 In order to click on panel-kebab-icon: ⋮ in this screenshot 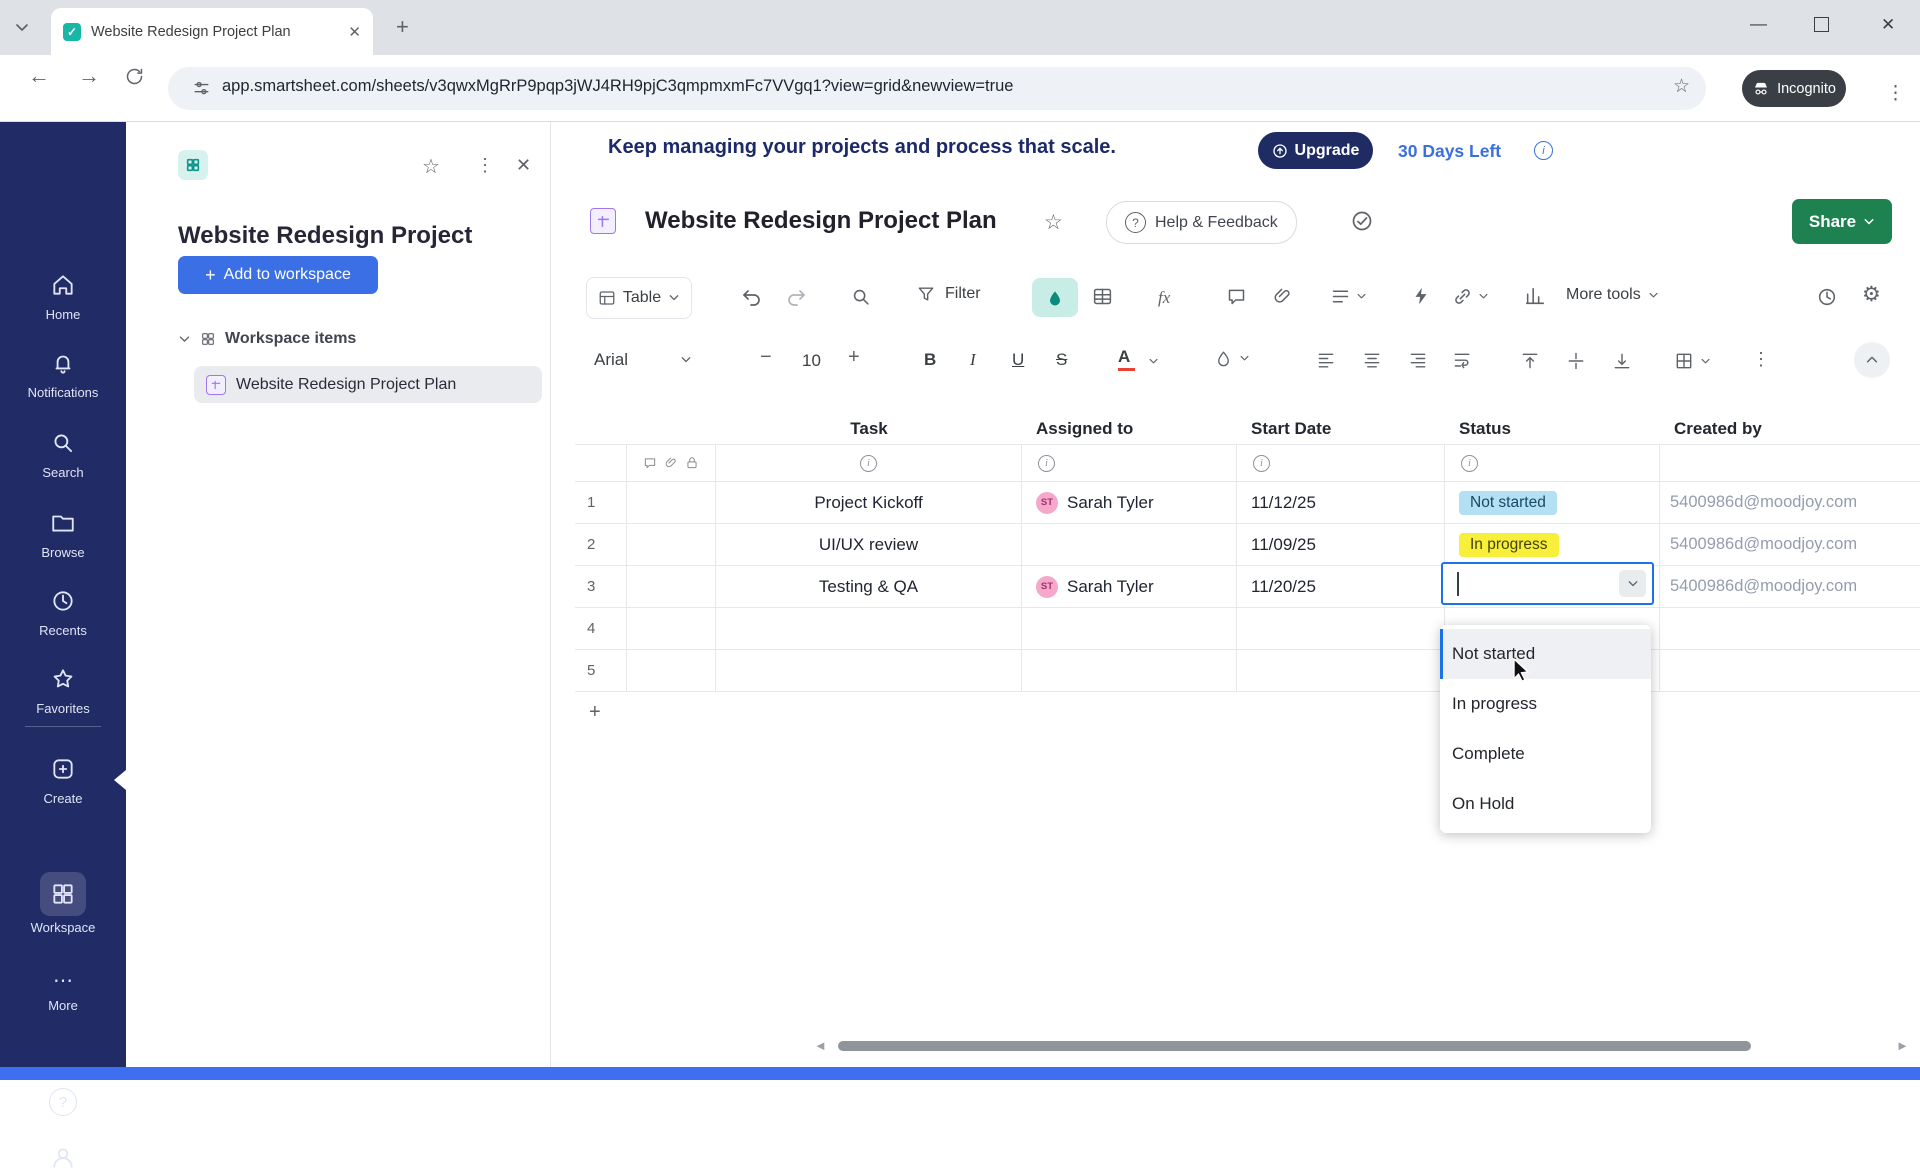, I will do `click(485, 165)`.